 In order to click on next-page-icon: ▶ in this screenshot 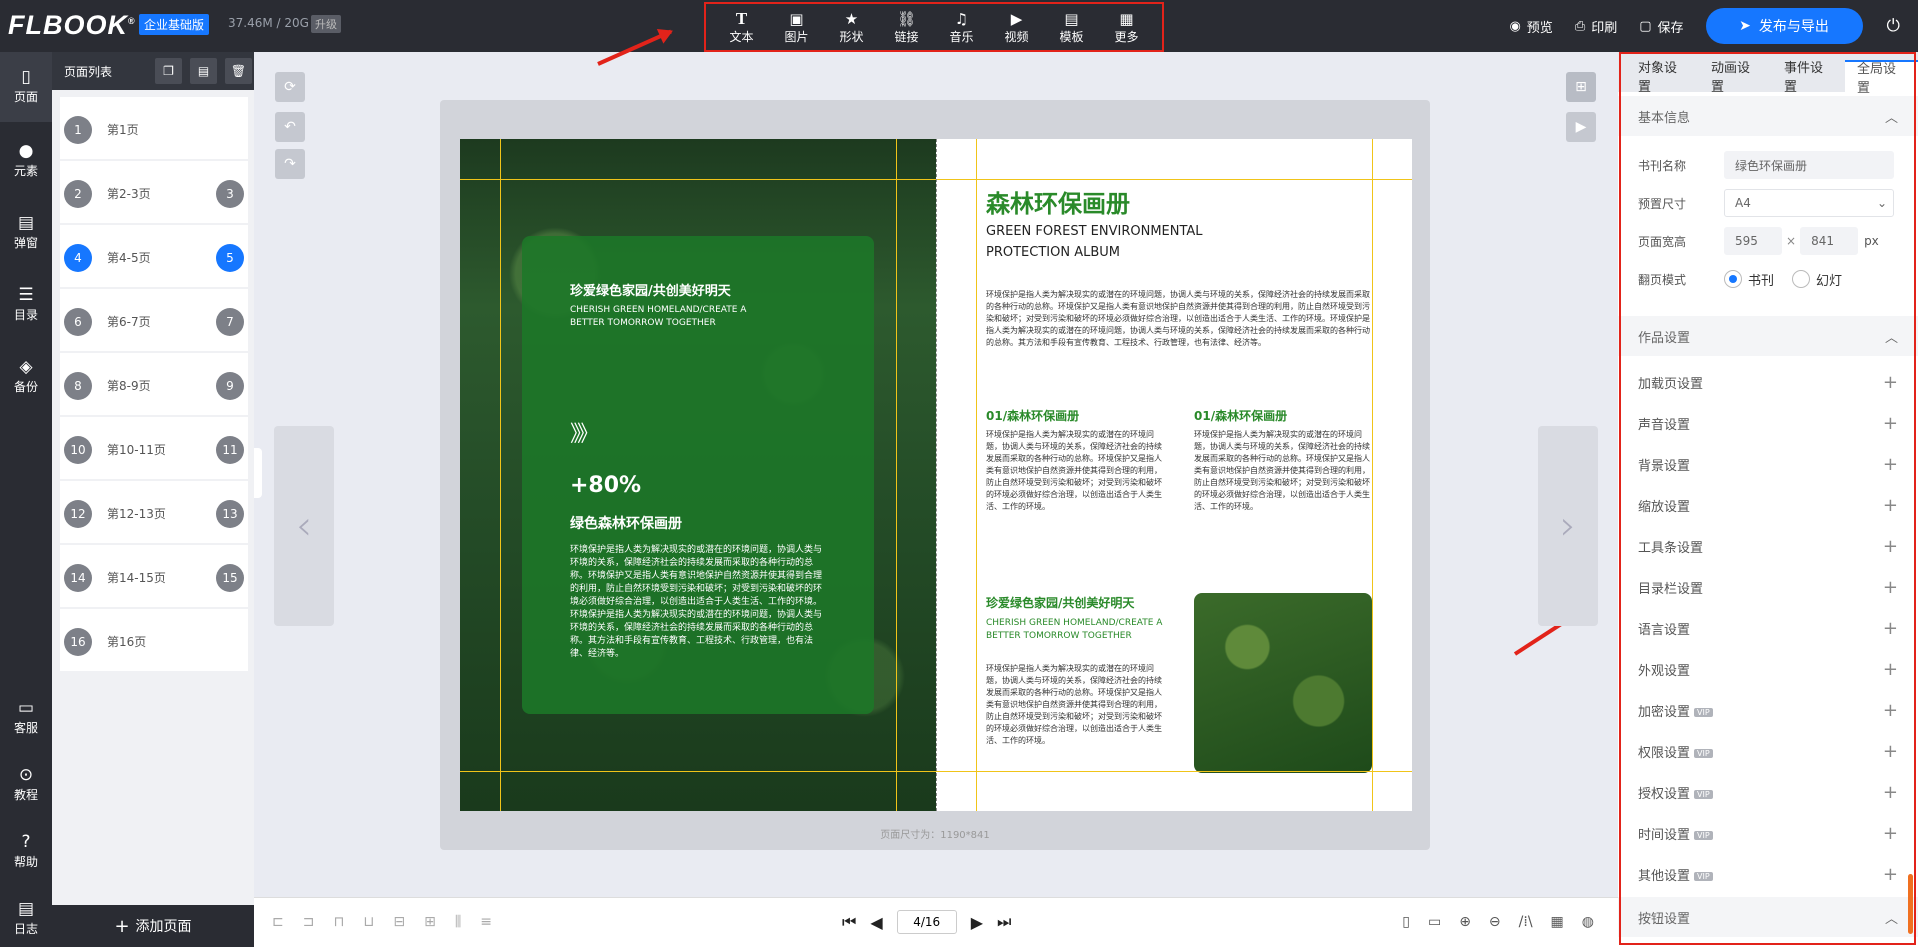, I will do `click(977, 922)`.